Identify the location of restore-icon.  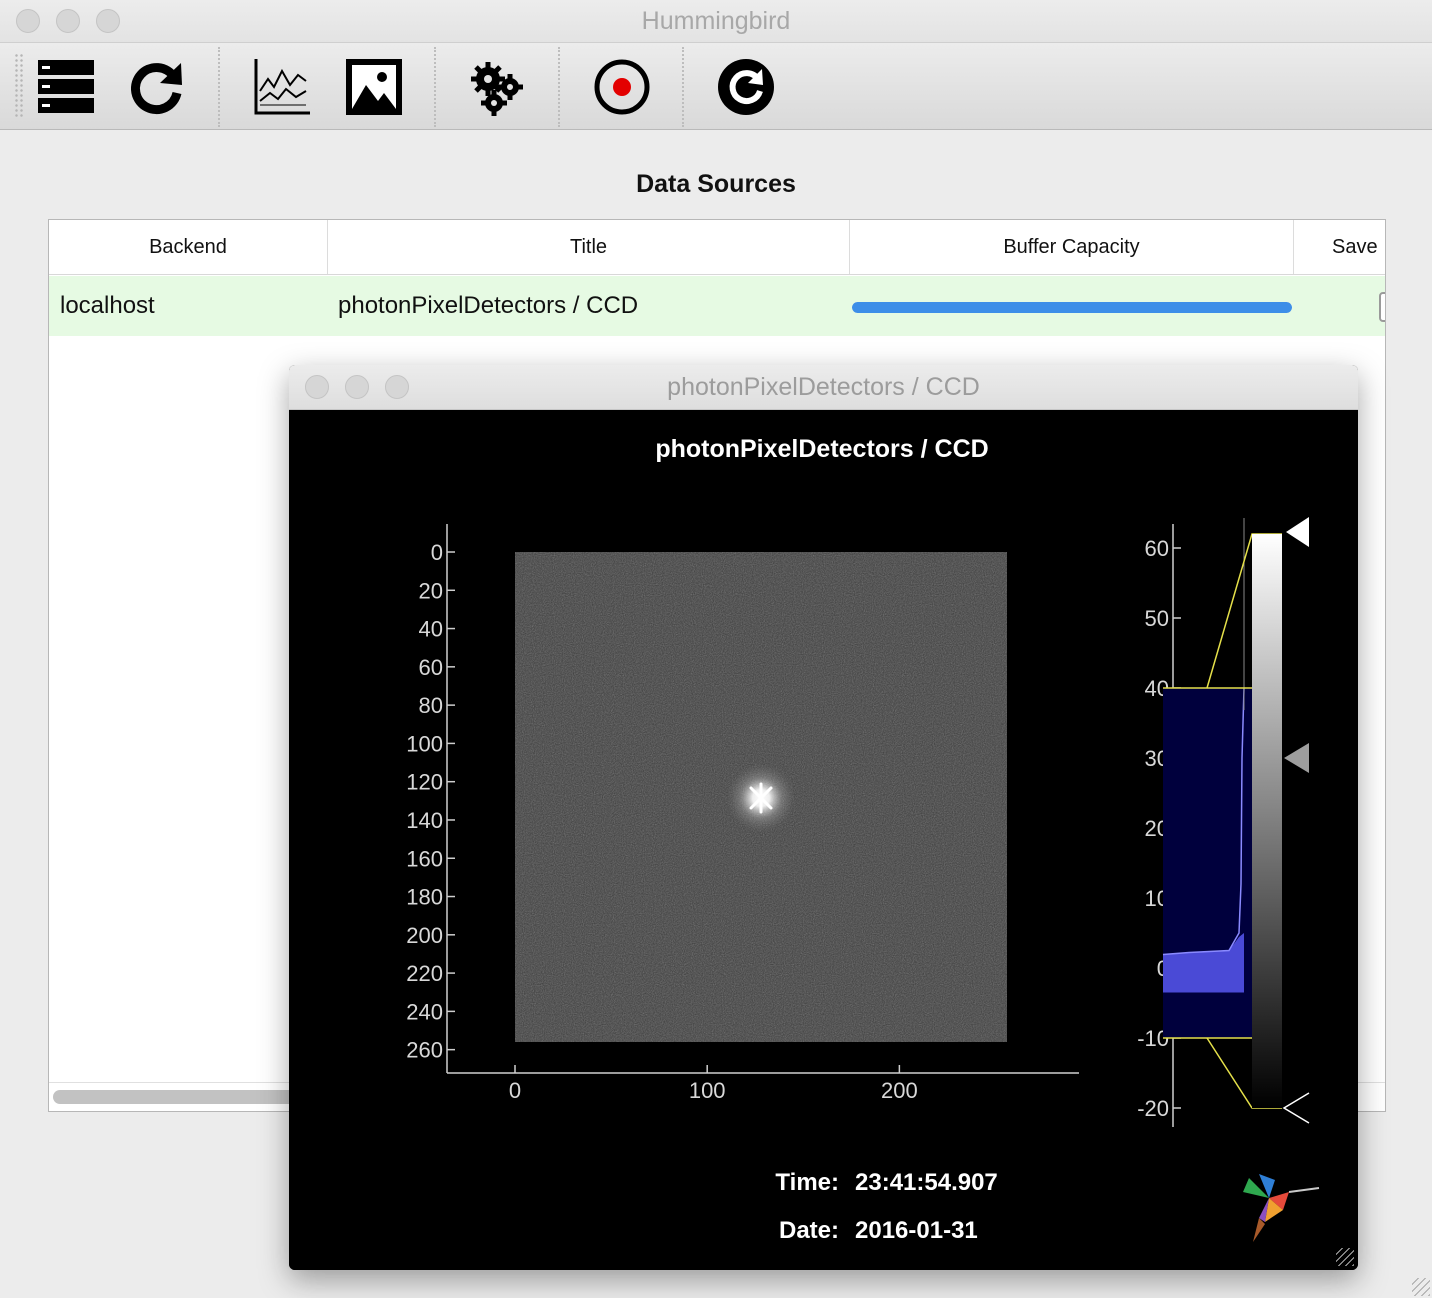
(746, 87).